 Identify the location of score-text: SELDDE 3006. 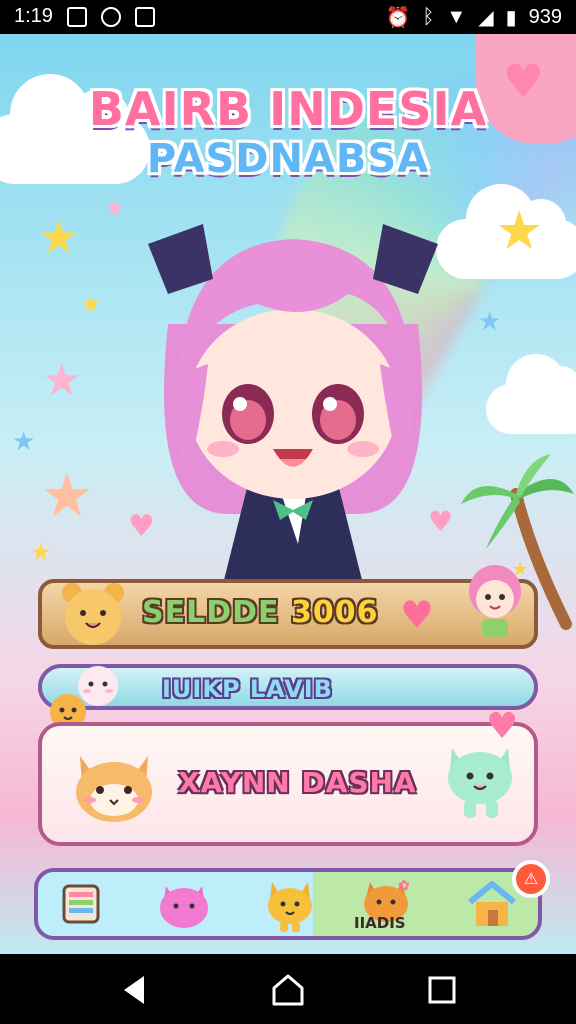
(260, 612).